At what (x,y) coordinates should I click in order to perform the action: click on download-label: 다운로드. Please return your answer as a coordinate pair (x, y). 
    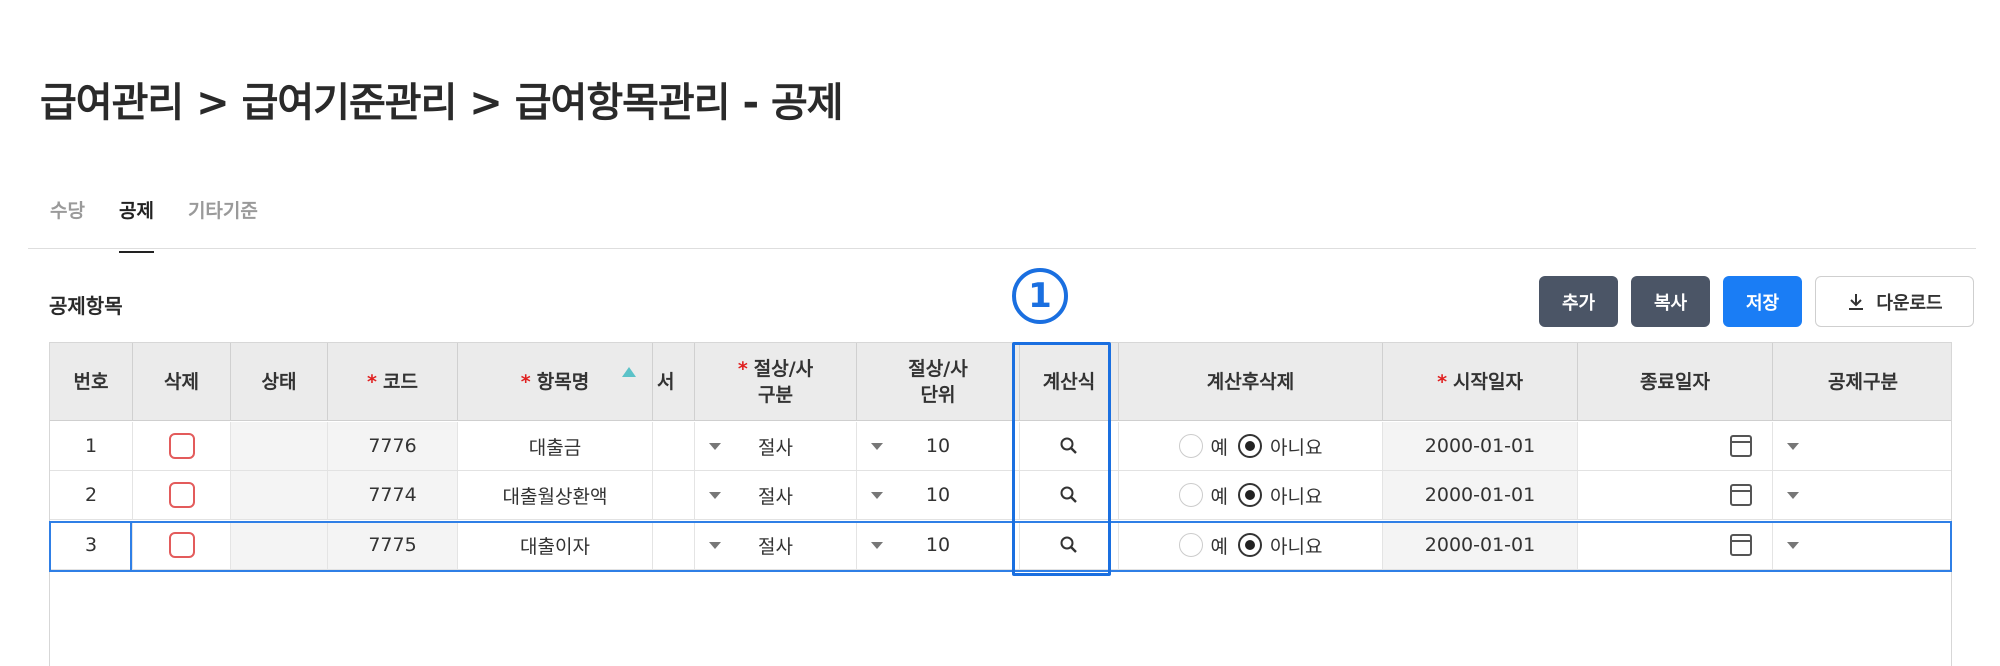
    Looking at the image, I should click on (1909, 303).